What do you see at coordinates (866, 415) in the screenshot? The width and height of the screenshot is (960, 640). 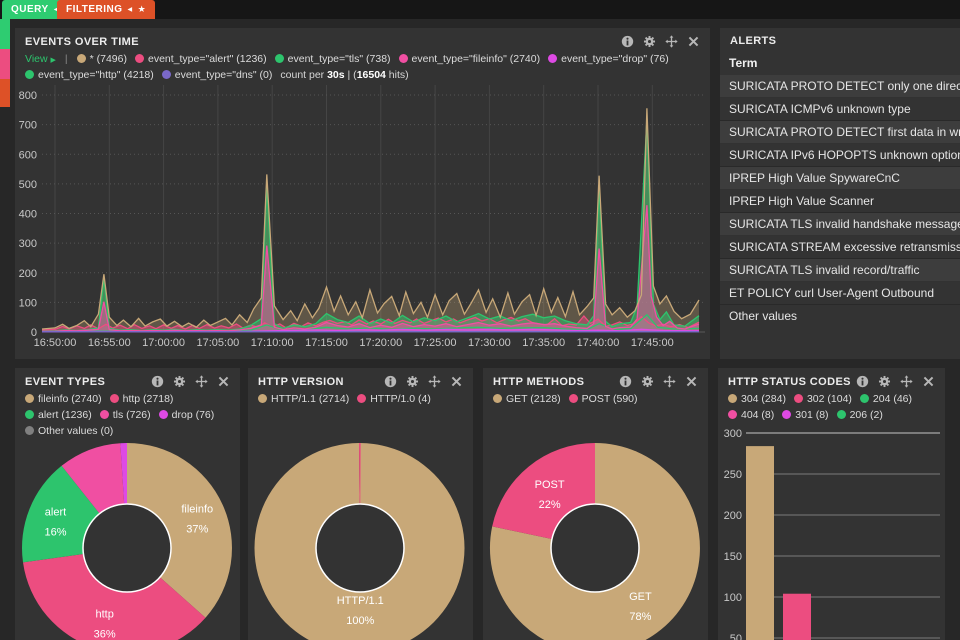 I see `legend-label: 206 (2)` at bounding box center [866, 415].